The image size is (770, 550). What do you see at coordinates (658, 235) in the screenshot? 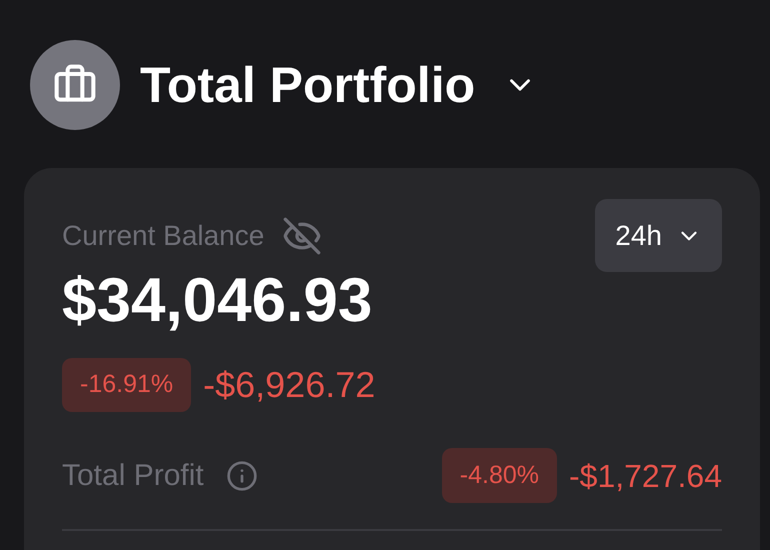
I see `period-dropdown: 24h` at bounding box center [658, 235].